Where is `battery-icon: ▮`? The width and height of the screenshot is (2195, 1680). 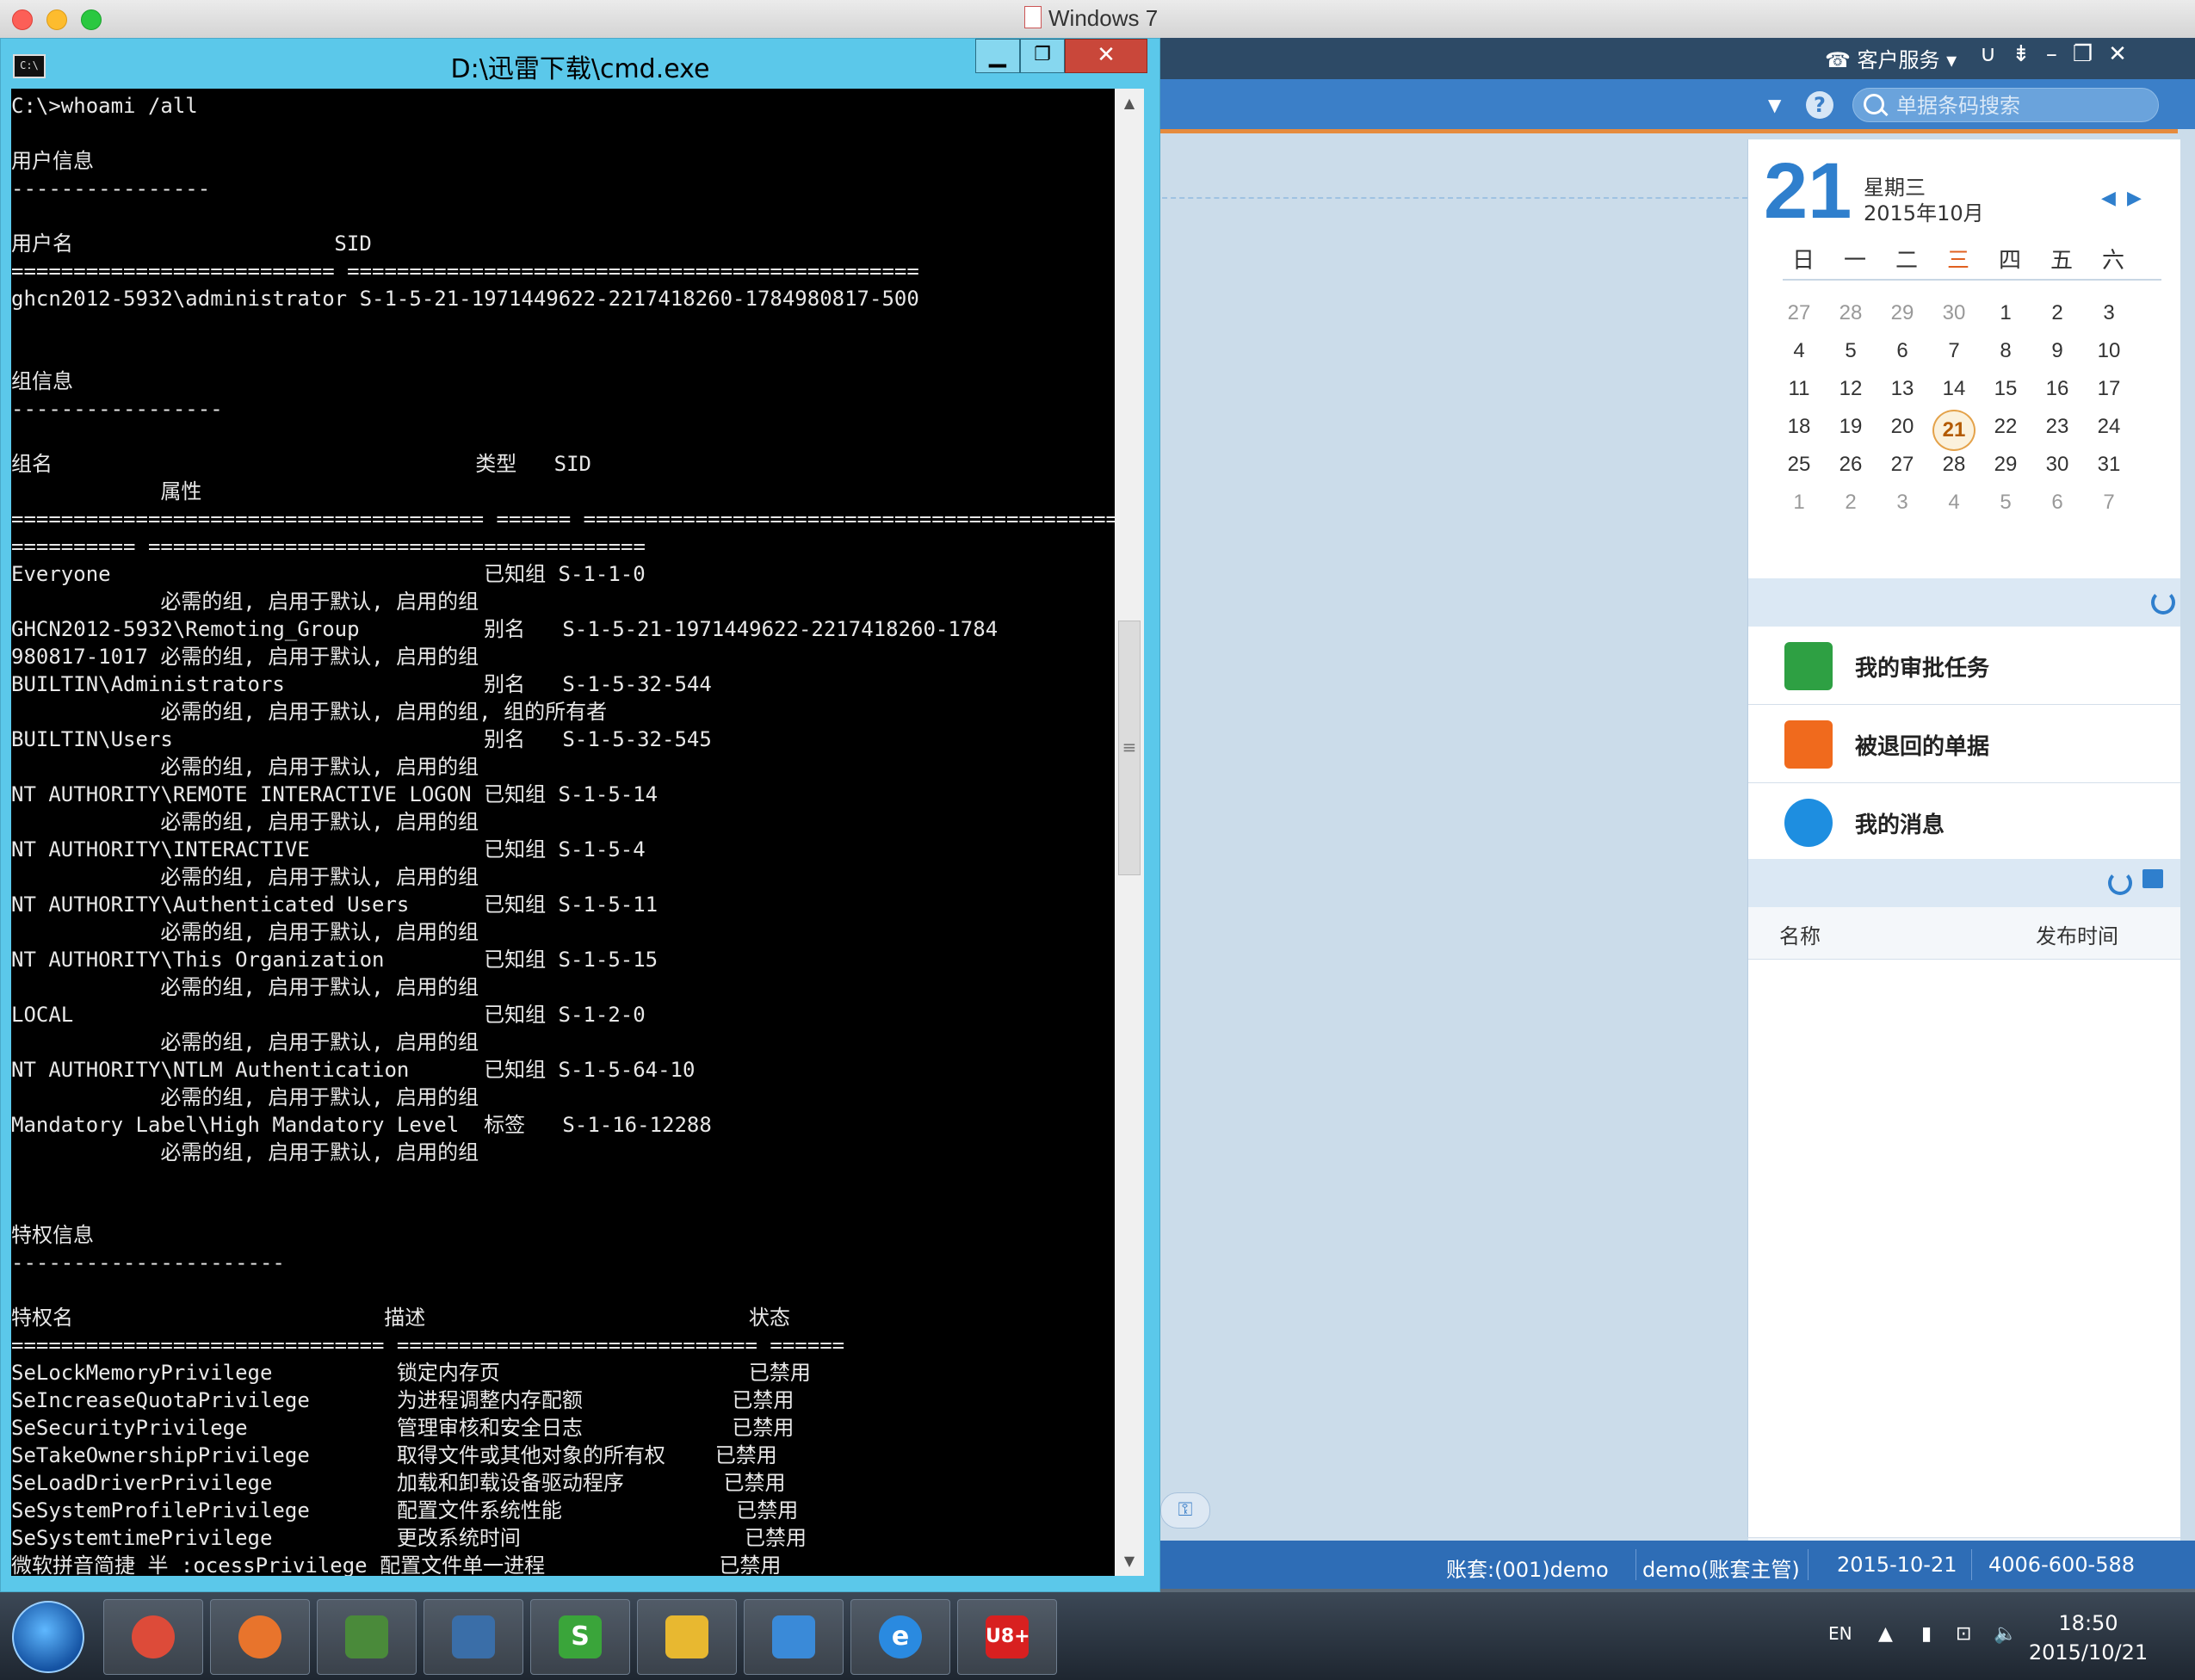 battery-icon: ▮ is located at coordinates (1927, 1634).